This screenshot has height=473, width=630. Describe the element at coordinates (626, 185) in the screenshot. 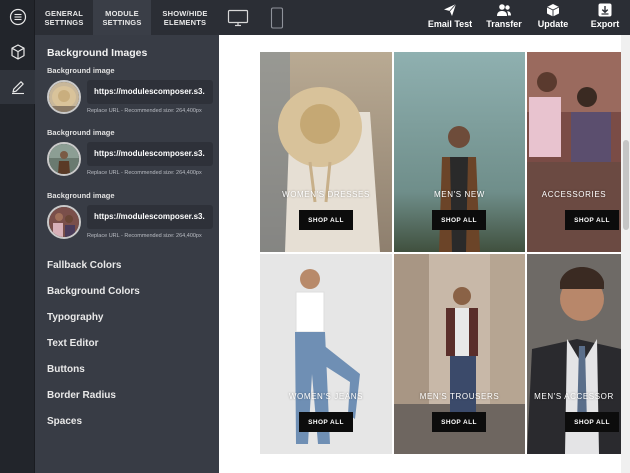

I see `scrollbar-thumb` at that location.